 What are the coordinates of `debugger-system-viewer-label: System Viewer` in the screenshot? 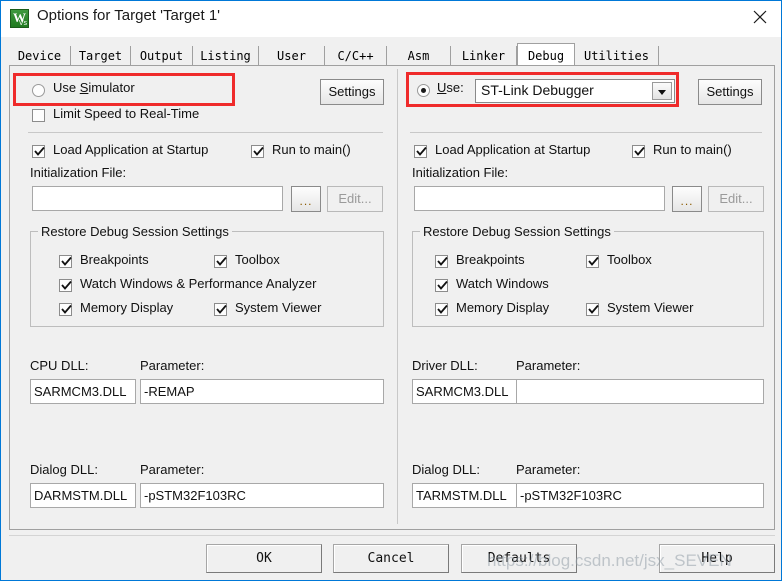 It's located at (650, 307).